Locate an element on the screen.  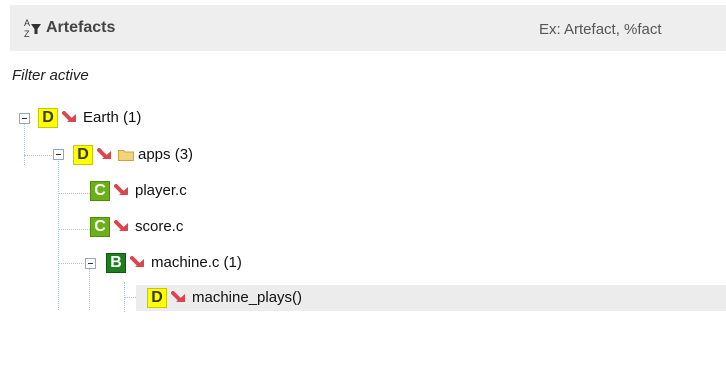
sort-filter-icon: A Z is located at coordinates (33, 28).